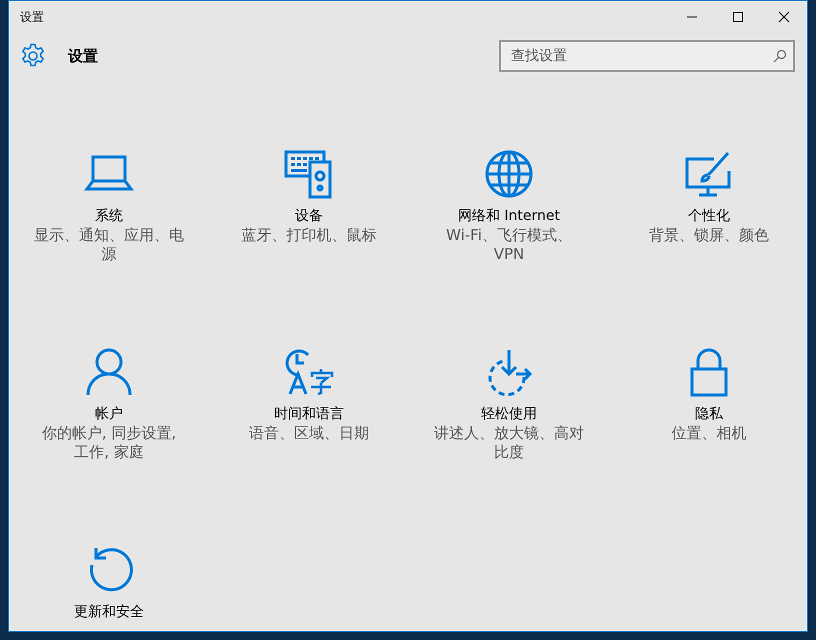  Describe the element at coordinates (509, 245) in the screenshot. I see `category-description: Wi-Fi、飞行模式、VPN` at that location.